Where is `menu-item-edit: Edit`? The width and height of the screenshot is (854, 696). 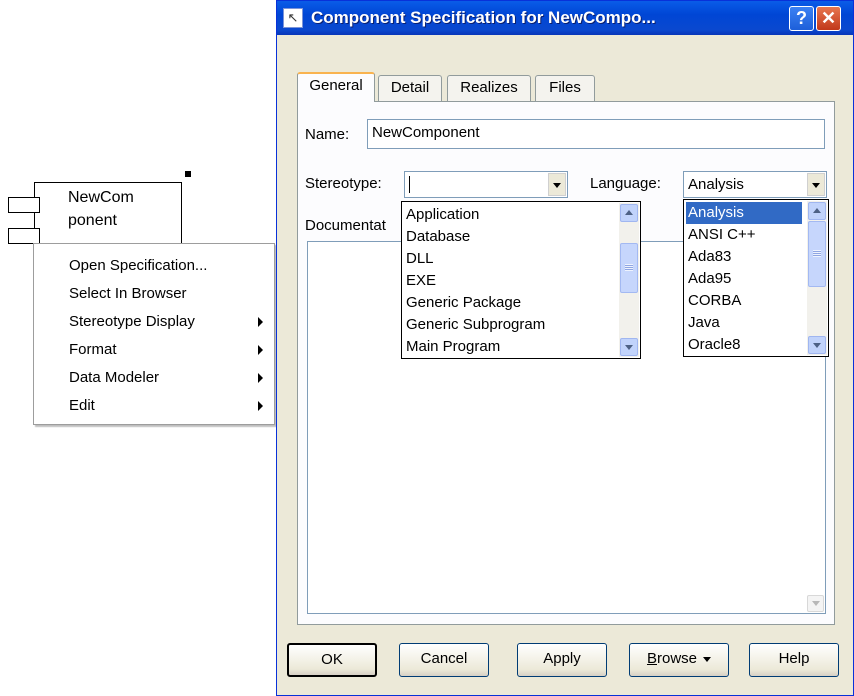
menu-item-edit: Edit is located at coordinates (154, 406).